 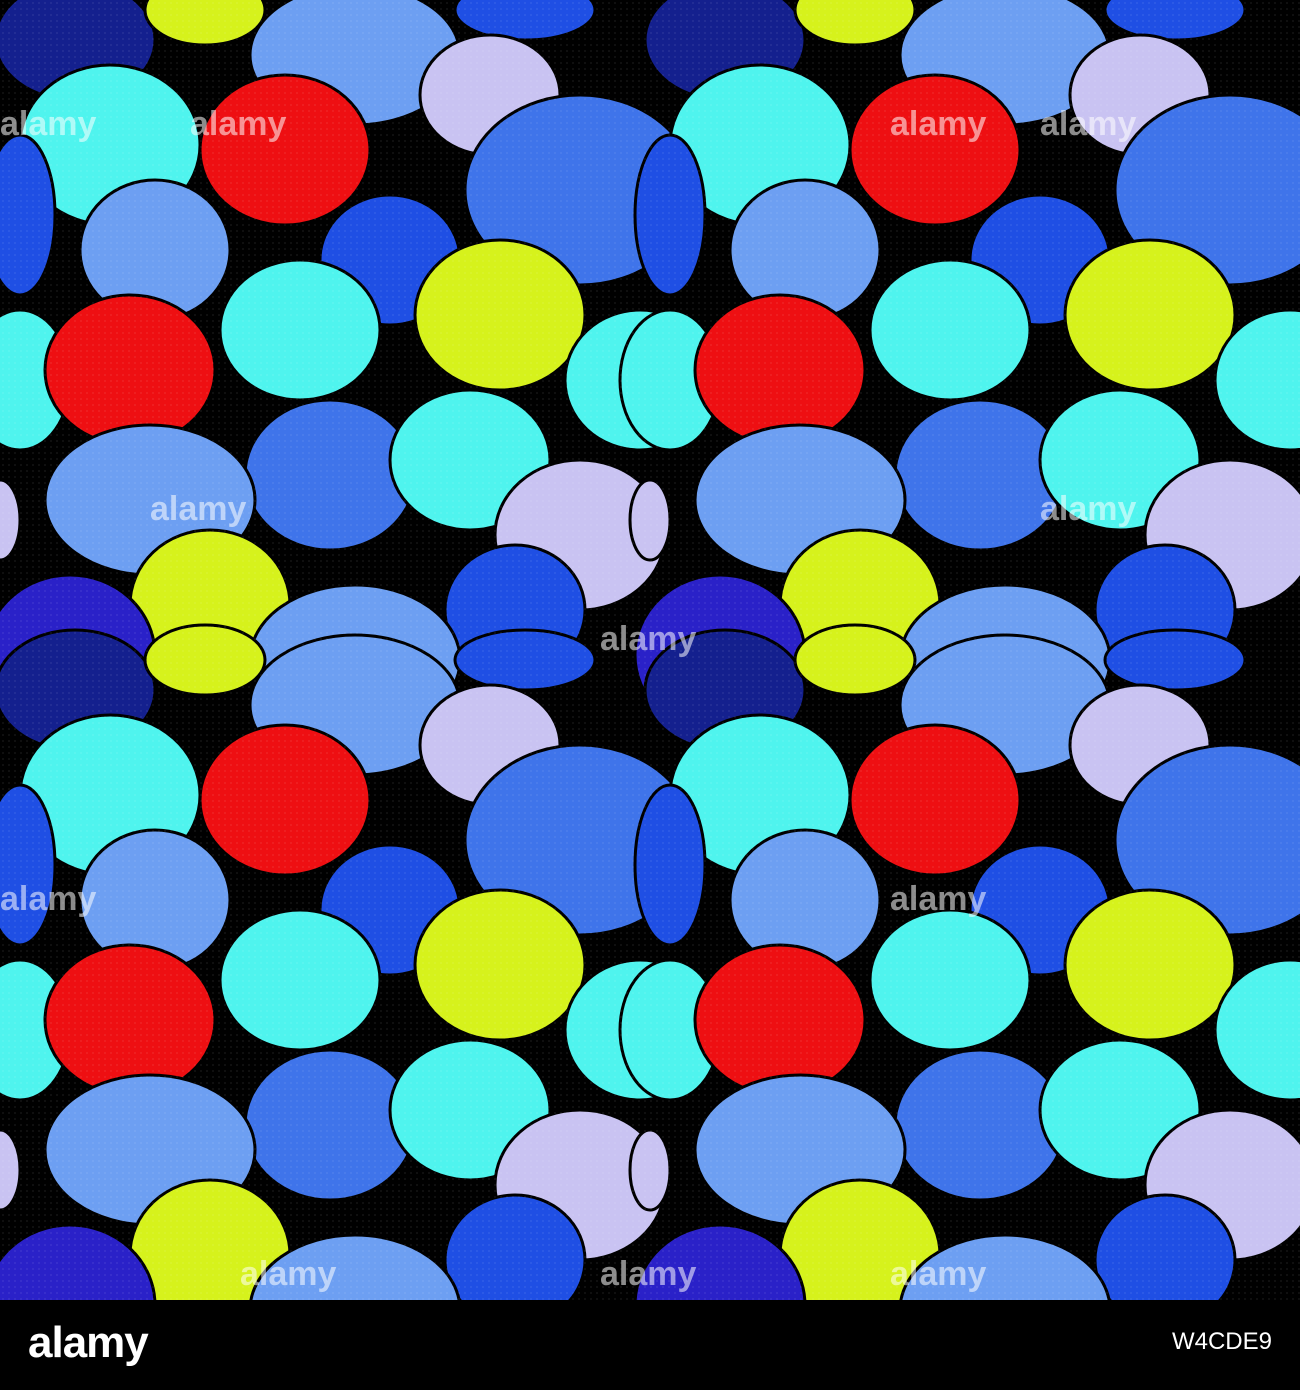 What do you see at coordinates (88, 1342) in the screenshot?
I see `alamy-logo: alamy` at bounding box center [88, 1342].